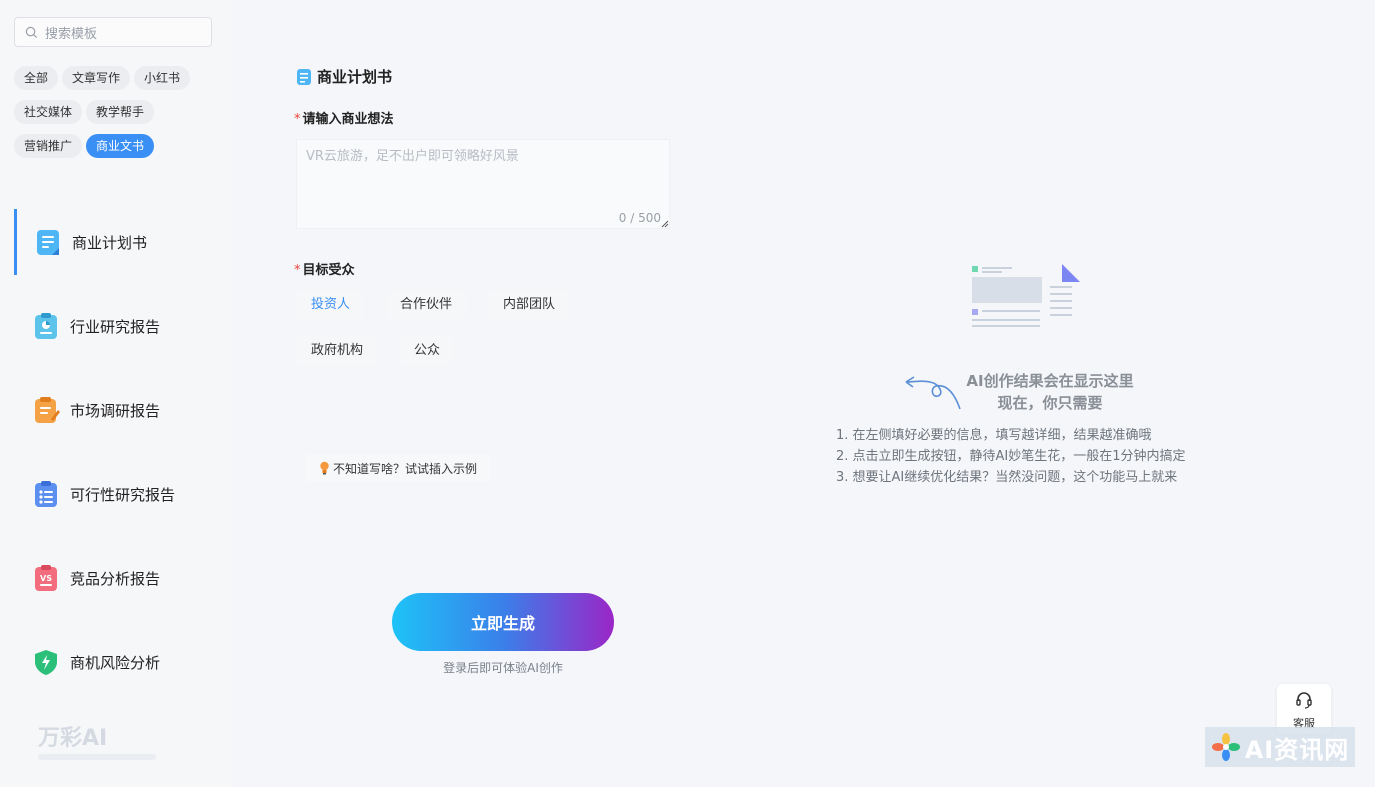 This screenshot has width=1375, height=787. I want to click on sidebar-item-competitor-analysis: VS 竞品分析报告, so click(122, 578).